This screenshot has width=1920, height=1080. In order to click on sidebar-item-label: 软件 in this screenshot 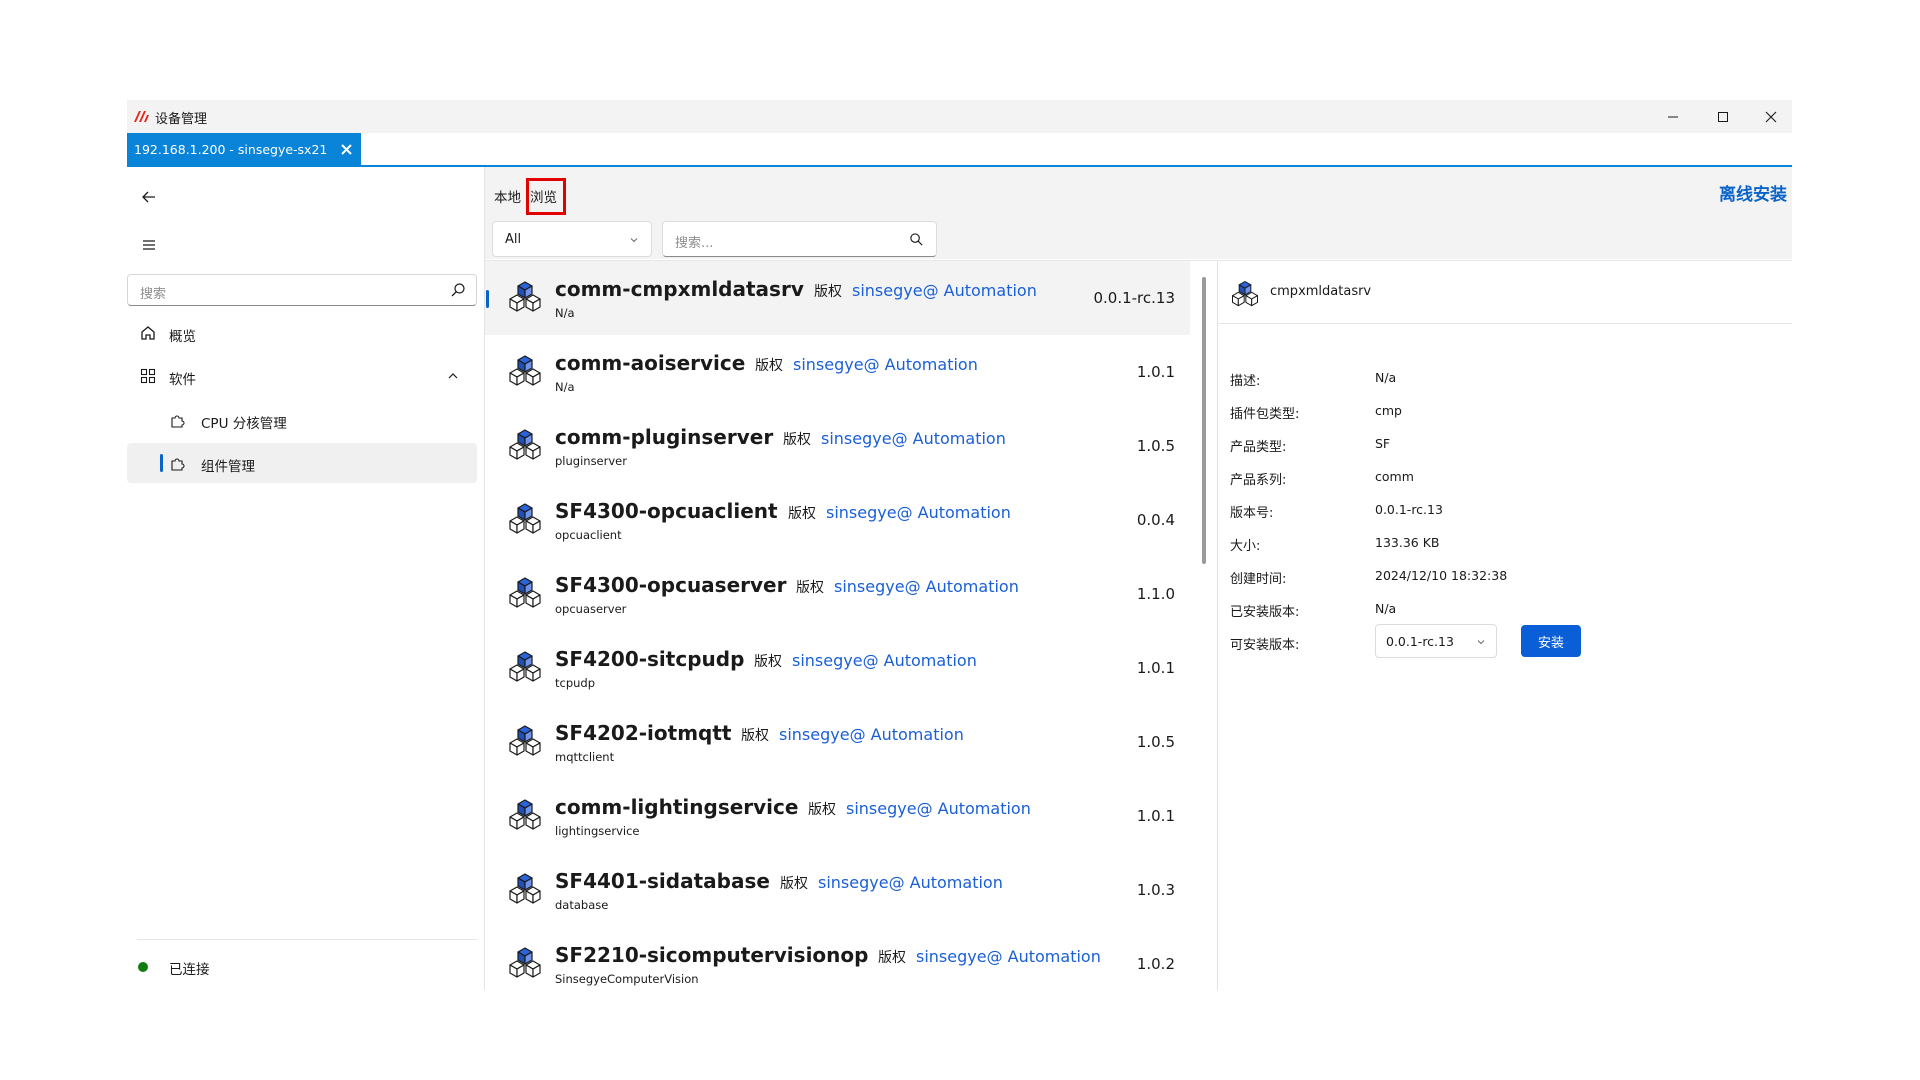, I will do `click(182, 380)`.